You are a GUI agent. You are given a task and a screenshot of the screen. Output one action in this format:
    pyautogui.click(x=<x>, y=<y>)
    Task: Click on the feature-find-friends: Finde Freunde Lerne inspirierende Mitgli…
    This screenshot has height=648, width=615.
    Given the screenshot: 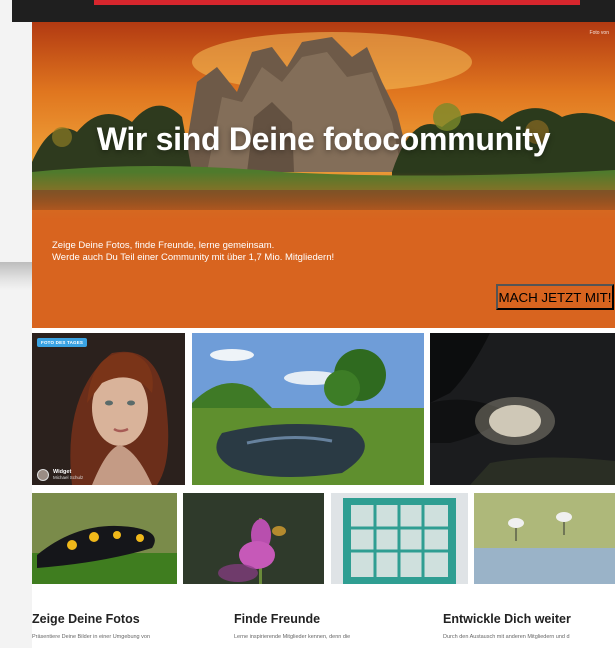 What is the action you would take?
    pyautogui.click(x=292, y=626)
    